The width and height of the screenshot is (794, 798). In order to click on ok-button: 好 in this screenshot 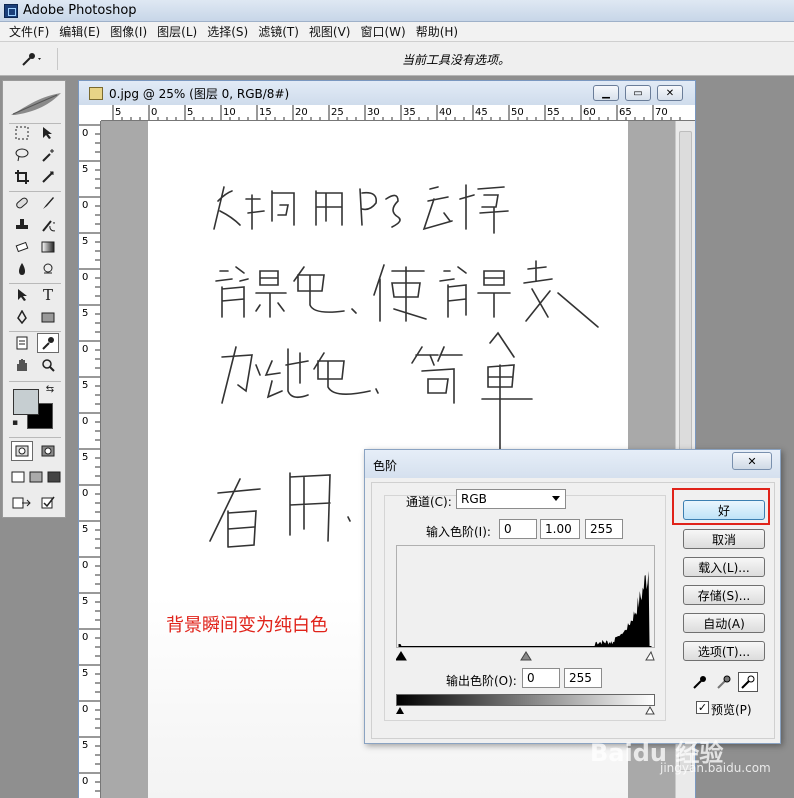, I will do `click(724, 510)`.